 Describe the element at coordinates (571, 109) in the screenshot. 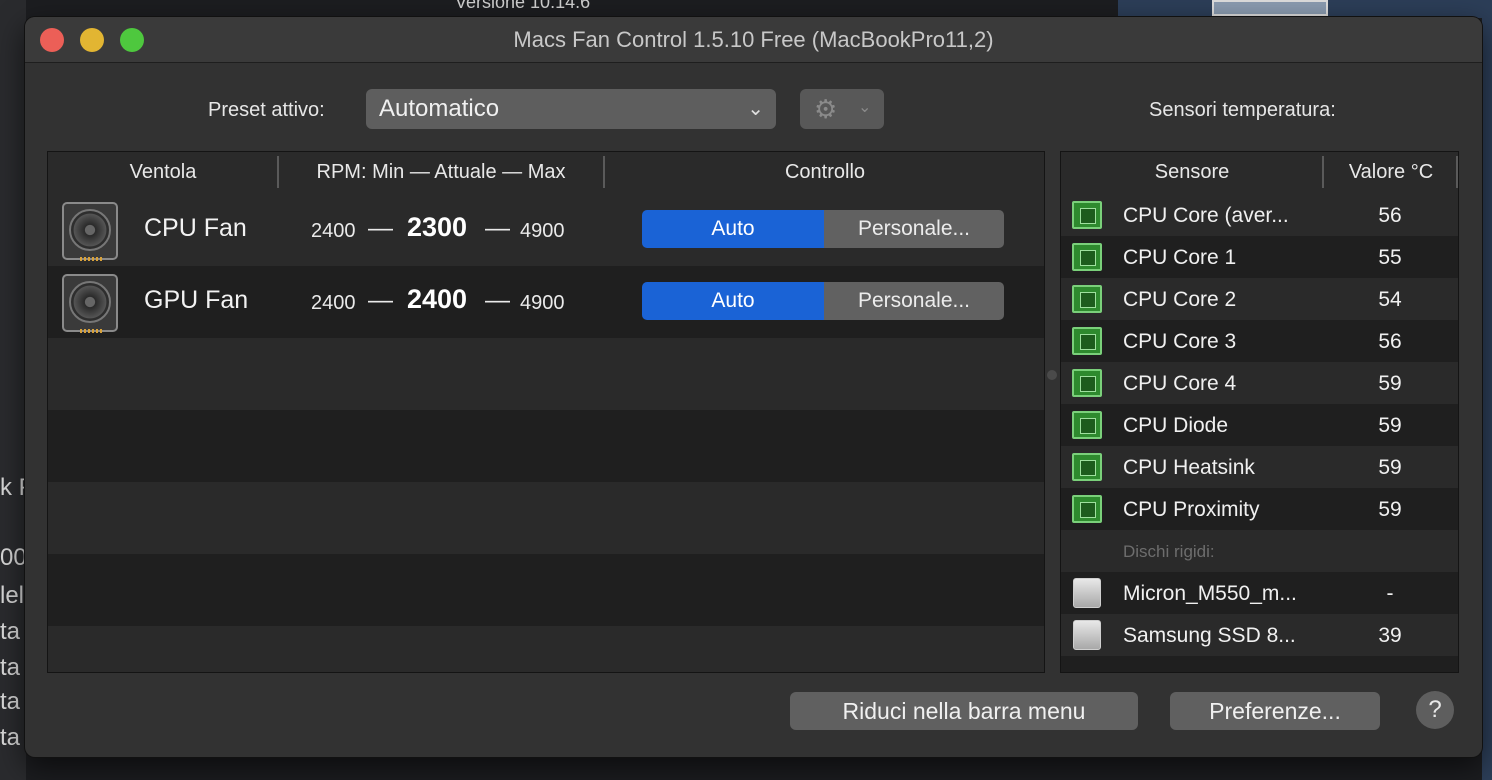

I see `preset-dropdown: Automatico ⌄` at that location.